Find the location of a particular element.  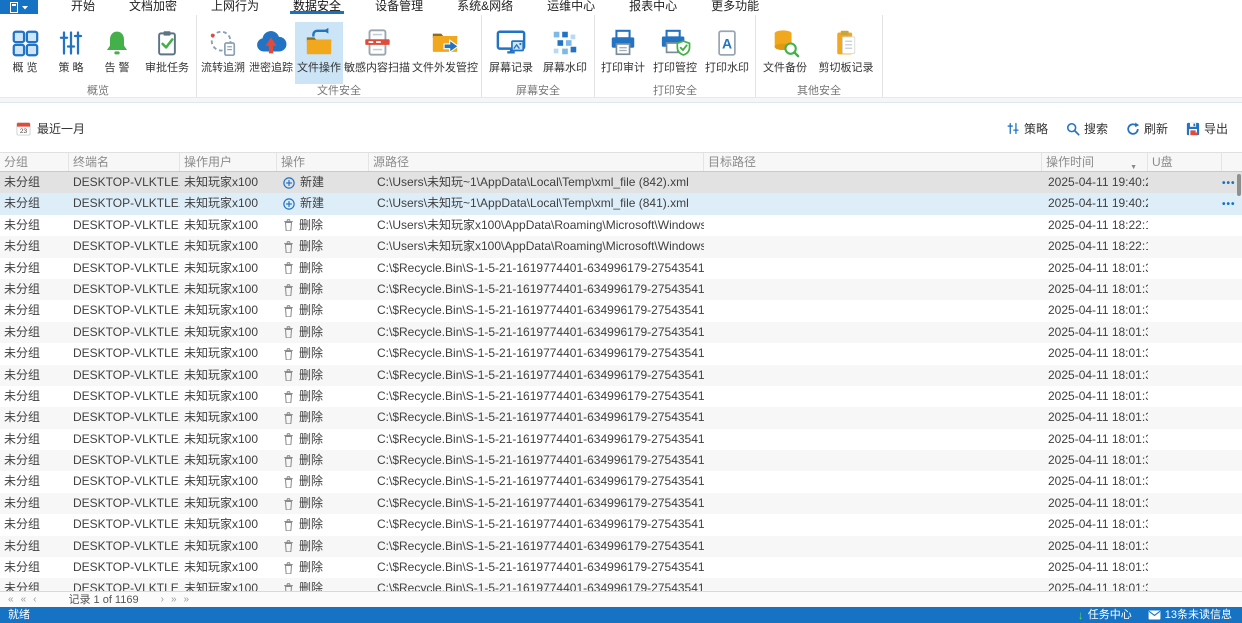

ribbon-btn-policy: 策 略 is located at coordinates (71, 53).